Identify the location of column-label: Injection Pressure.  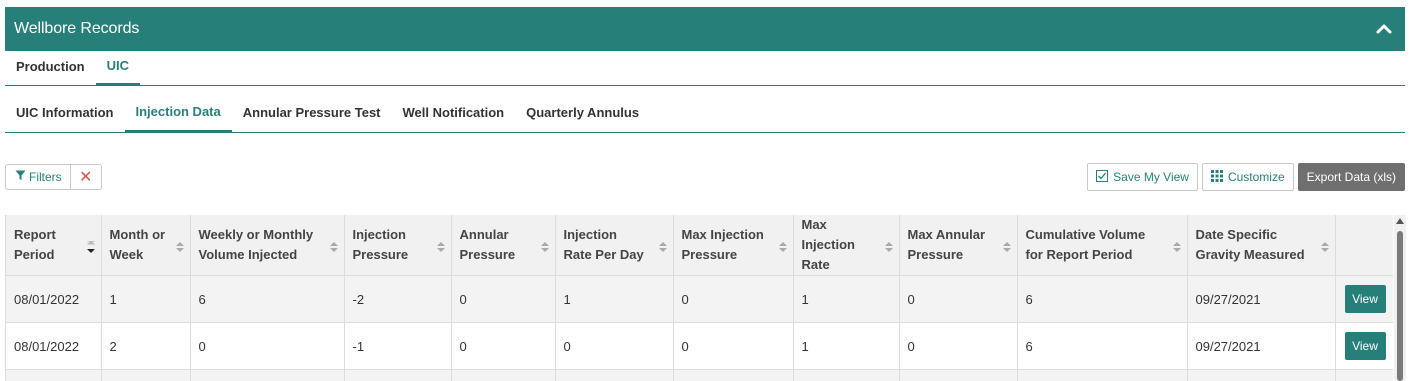
(380, 244).